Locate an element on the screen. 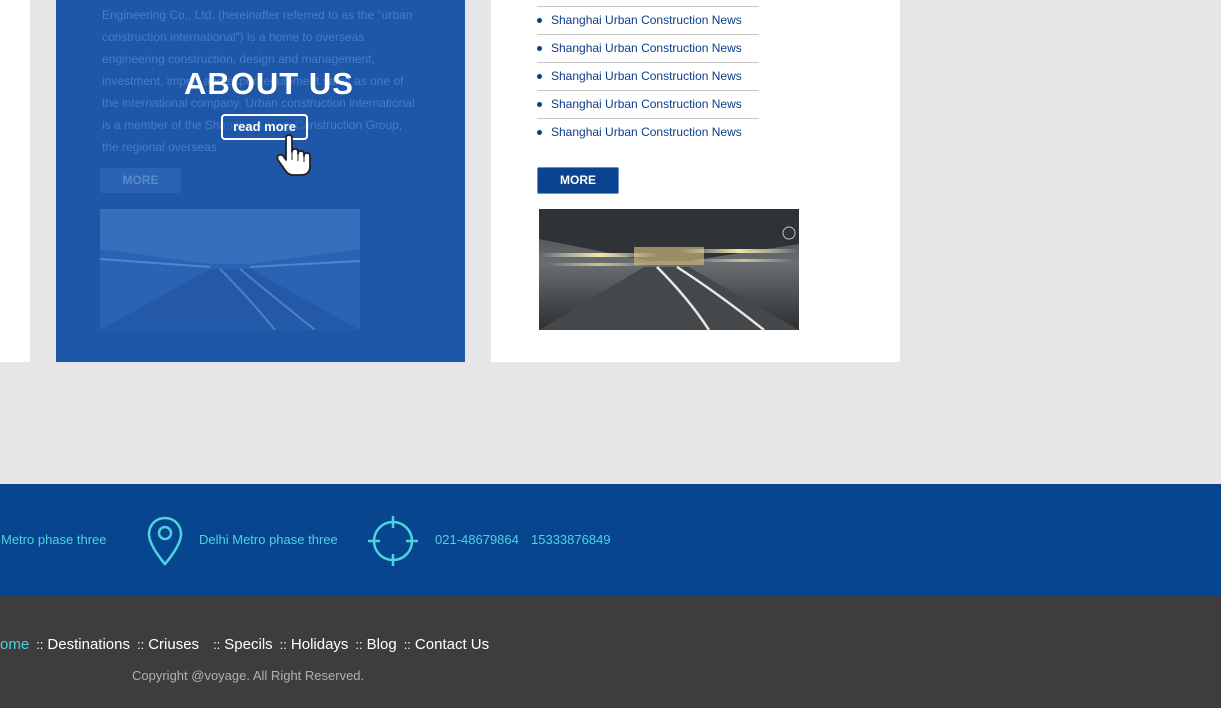 The height and width of the screenshot is (708, 1221). address-text-1: Metro phase three is located at coordinates (54, 539).